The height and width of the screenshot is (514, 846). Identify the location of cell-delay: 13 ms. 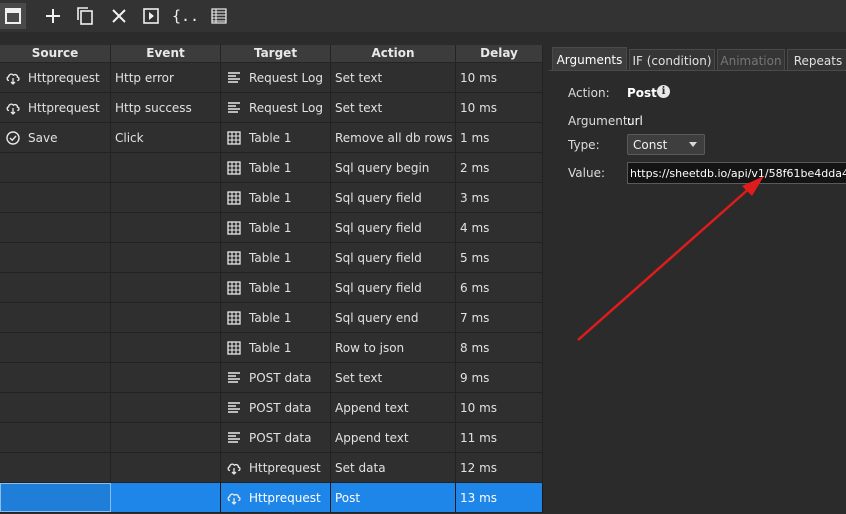
(499, 497).